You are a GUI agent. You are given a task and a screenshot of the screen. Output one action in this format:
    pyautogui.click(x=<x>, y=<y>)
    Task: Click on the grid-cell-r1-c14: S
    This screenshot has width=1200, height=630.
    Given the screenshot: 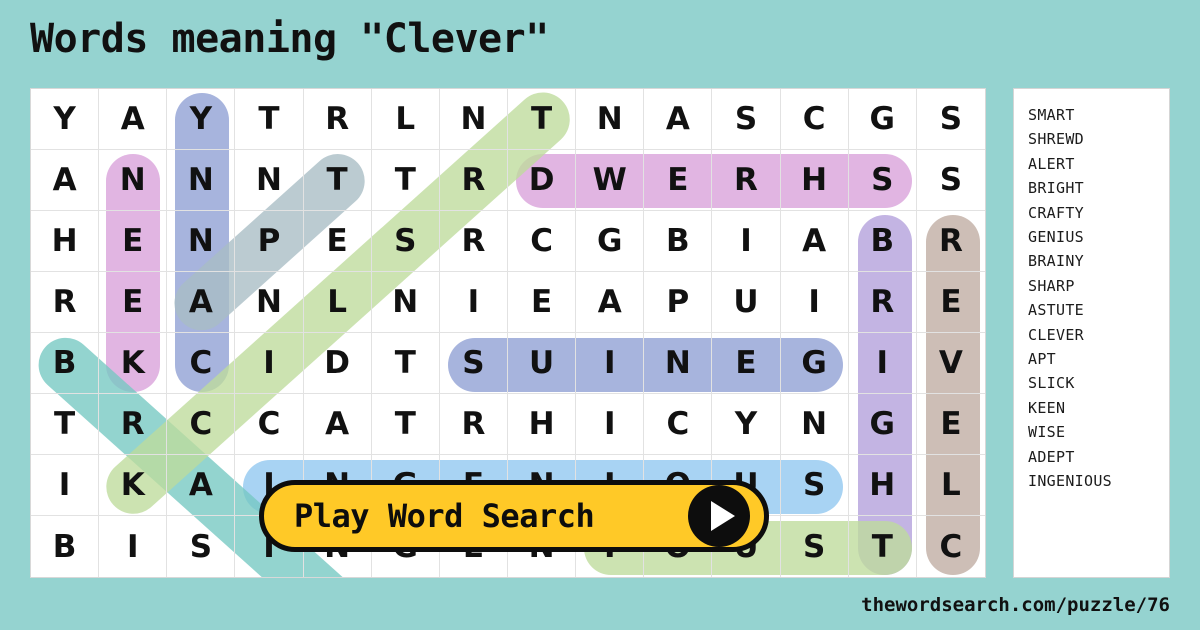 What is the action you would take?
    pyautogui.click(x=950, y=119)
    